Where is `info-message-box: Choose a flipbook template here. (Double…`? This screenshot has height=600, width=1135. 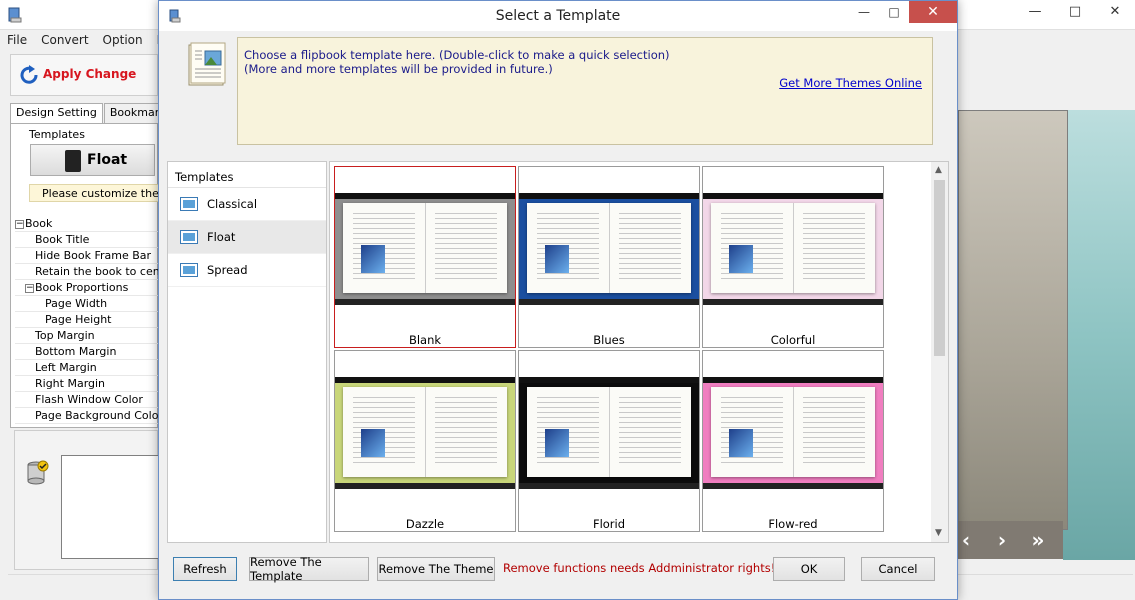 info-message-box: Choose a flipbook template here. (Double… is located at coordinates (585, 91).